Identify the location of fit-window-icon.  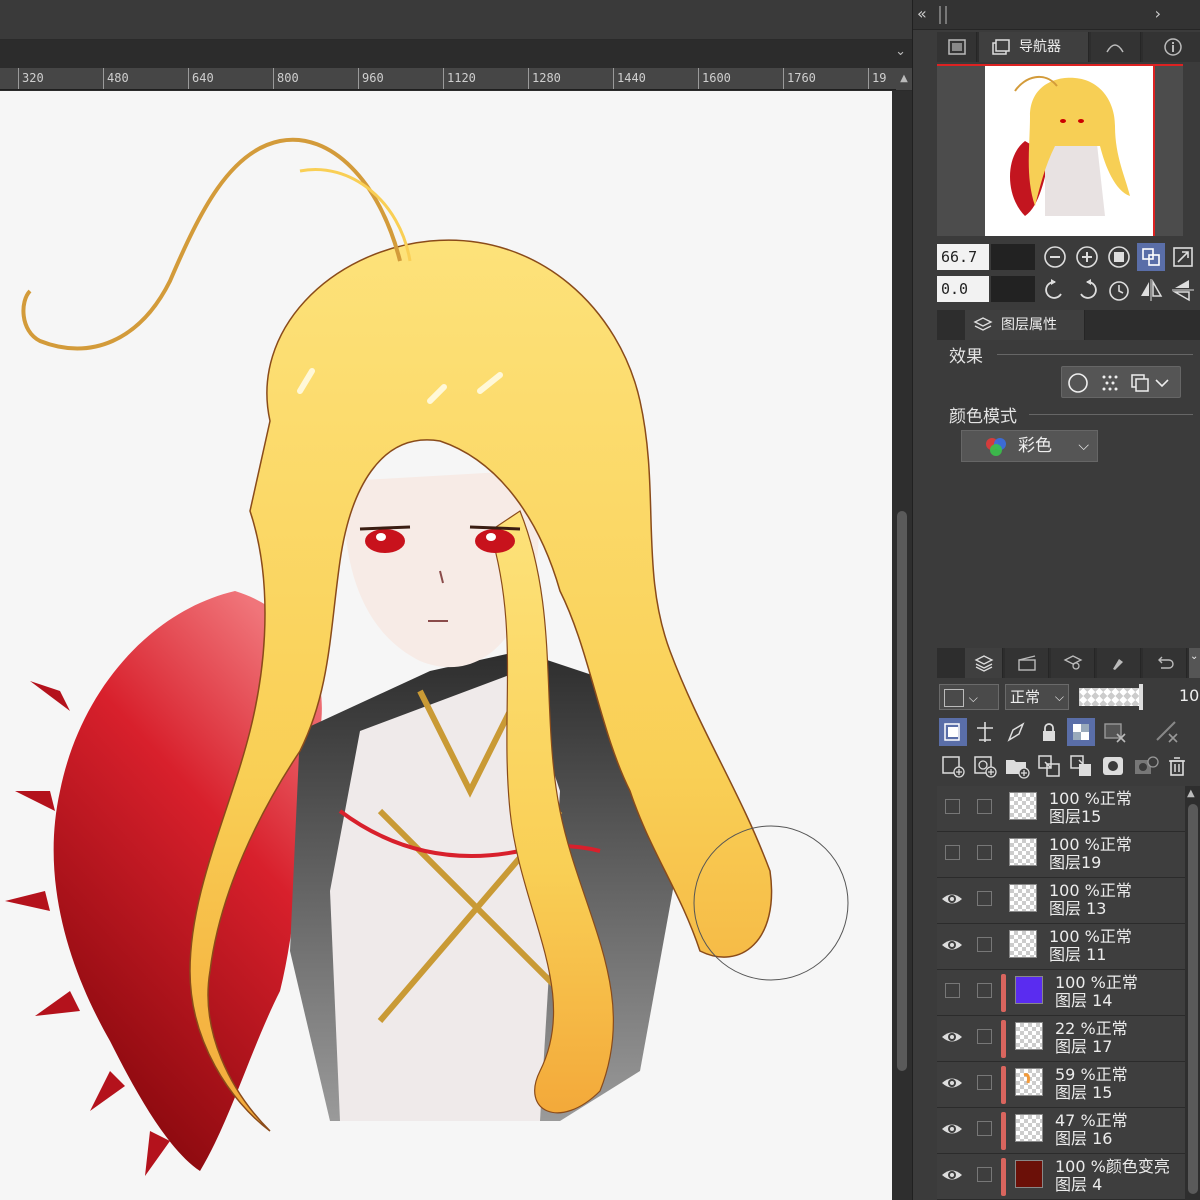
(1183, 257).